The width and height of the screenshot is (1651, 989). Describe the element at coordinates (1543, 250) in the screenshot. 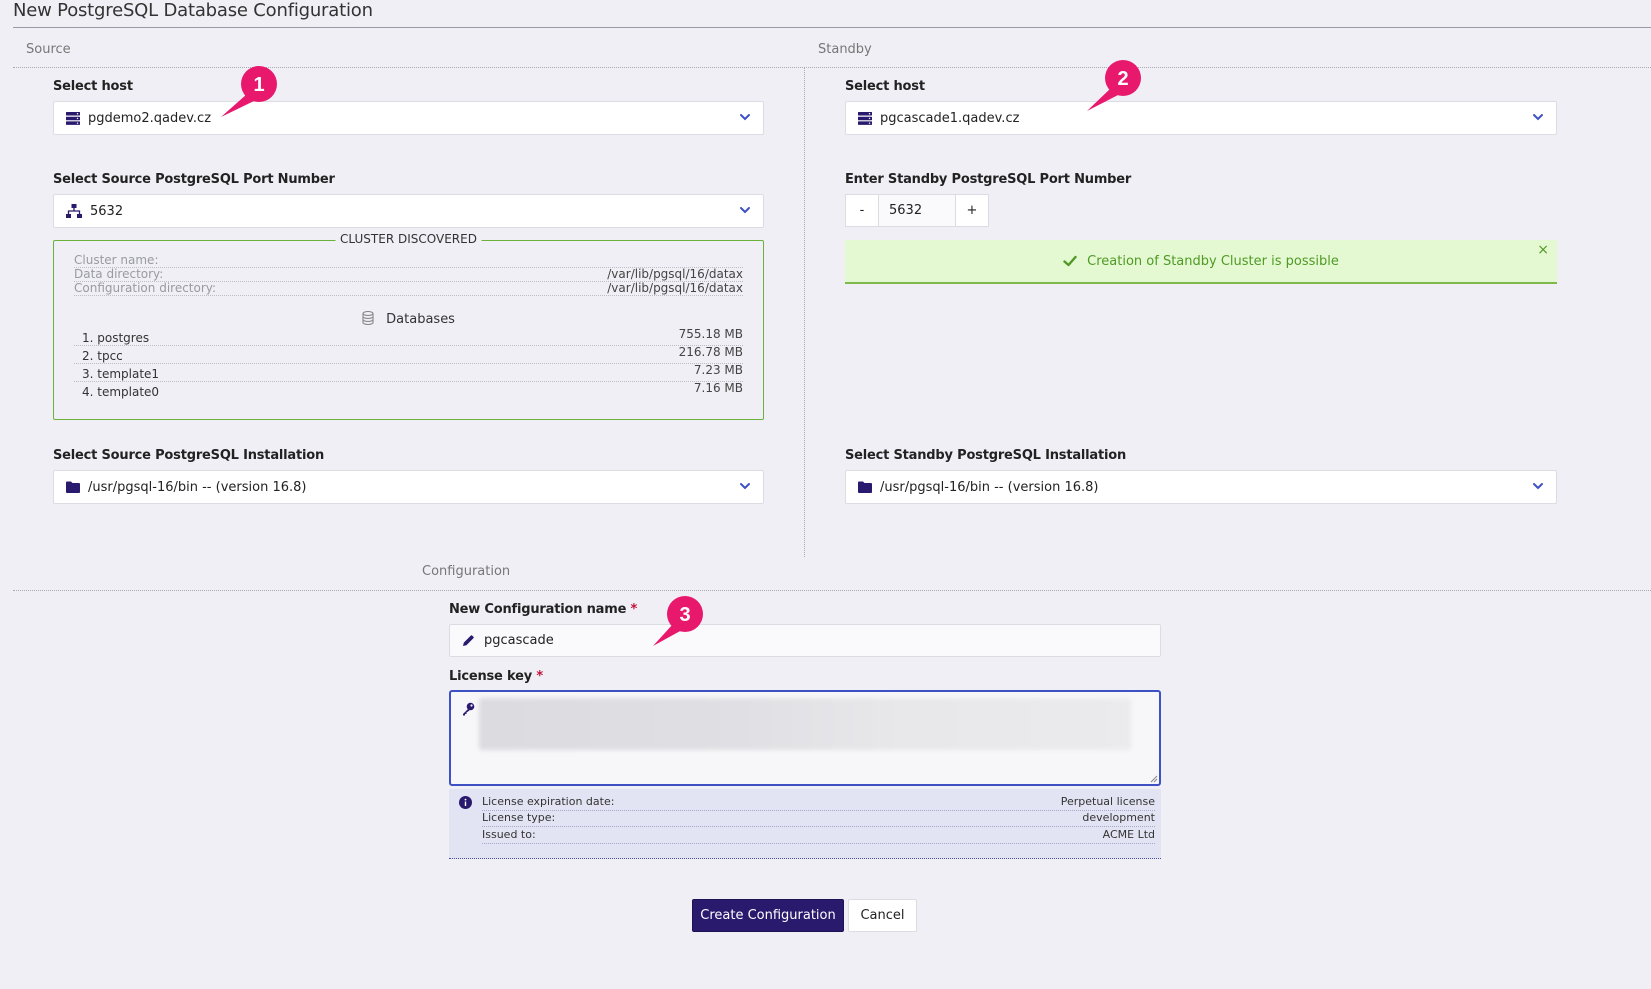

I see `close-icon: ×` at that location.